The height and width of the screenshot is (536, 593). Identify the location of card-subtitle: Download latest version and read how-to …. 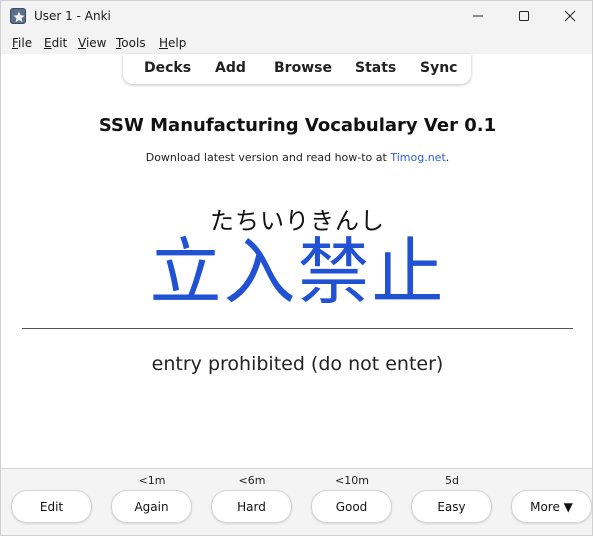
(296, 157).